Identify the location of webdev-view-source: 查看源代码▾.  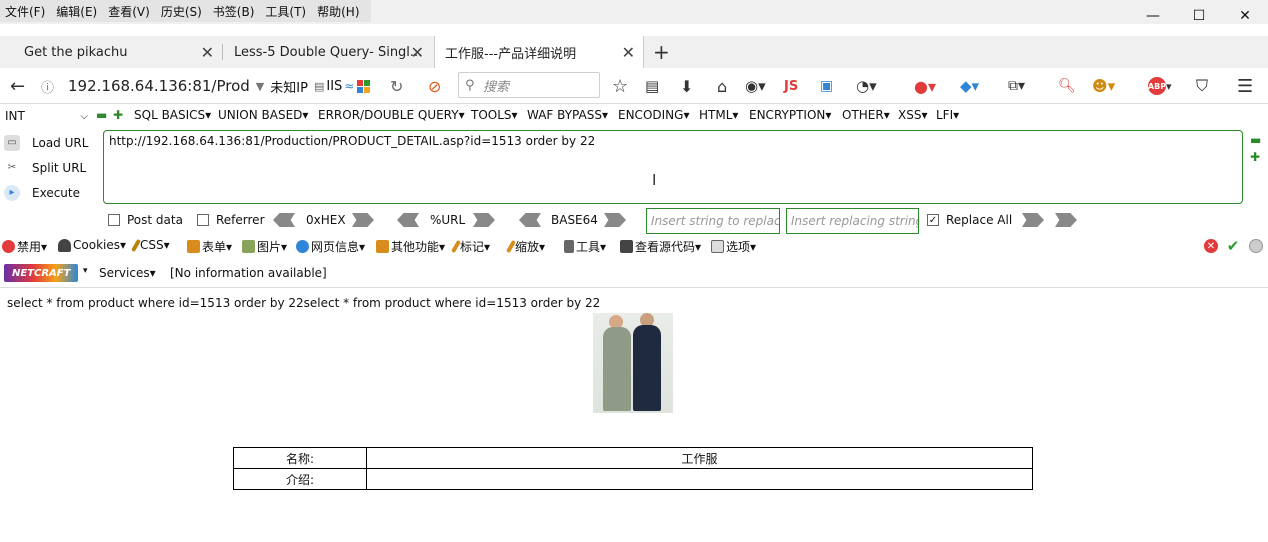
(660, 246).